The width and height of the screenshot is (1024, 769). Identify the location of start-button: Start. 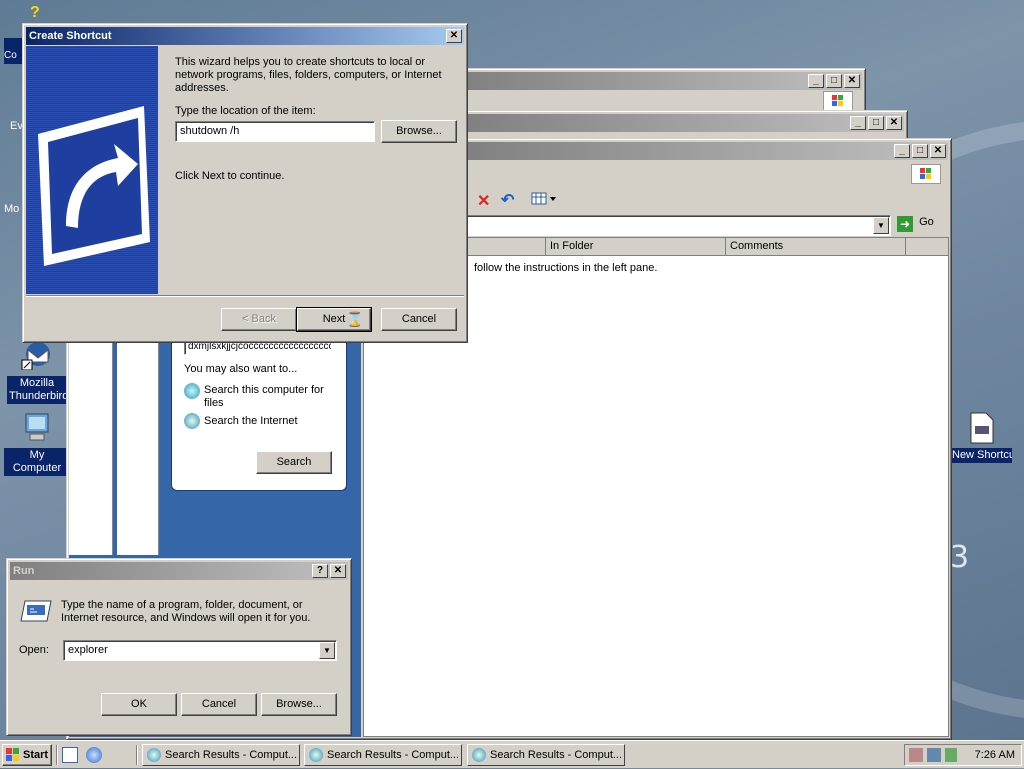
(27, 755).